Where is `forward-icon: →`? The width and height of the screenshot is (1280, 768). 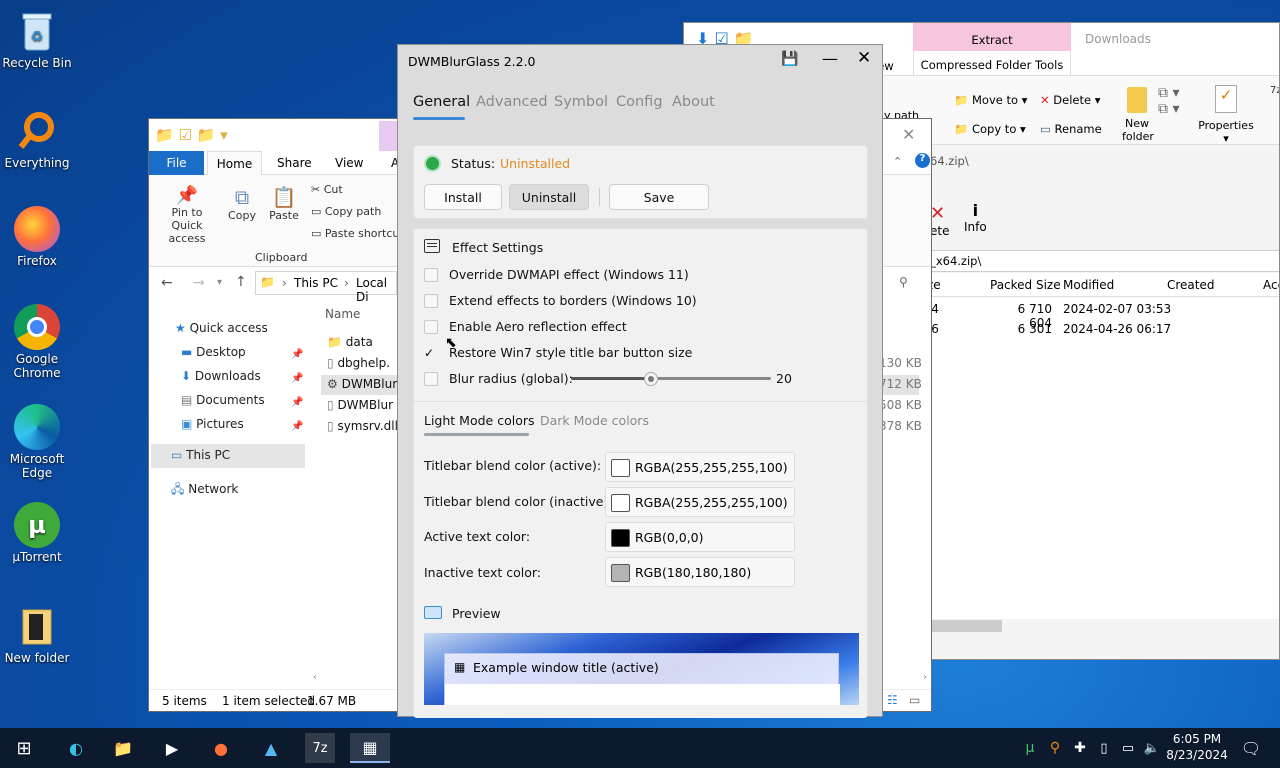
forward-icon: → is located at coordinates (199, 283).